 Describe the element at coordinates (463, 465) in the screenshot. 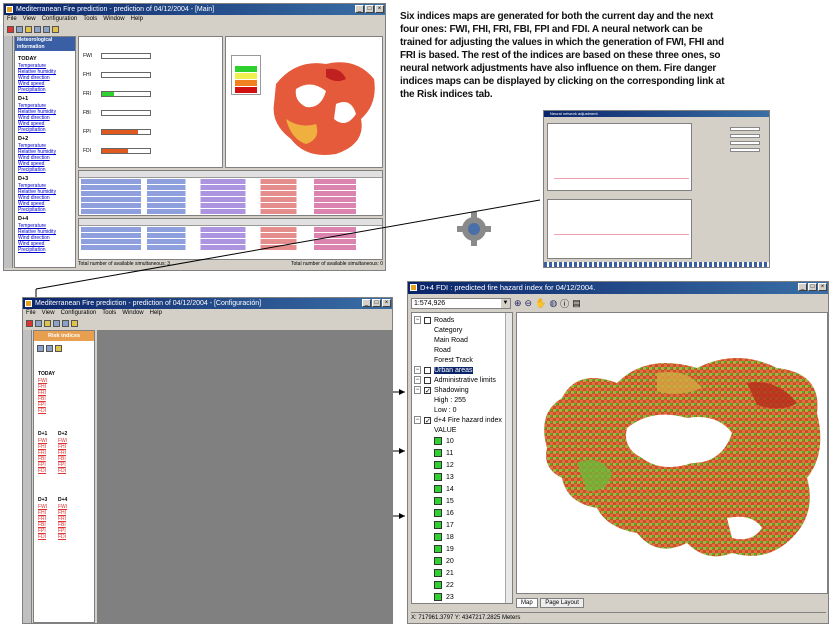

I see `legend-row: 12` at that location.